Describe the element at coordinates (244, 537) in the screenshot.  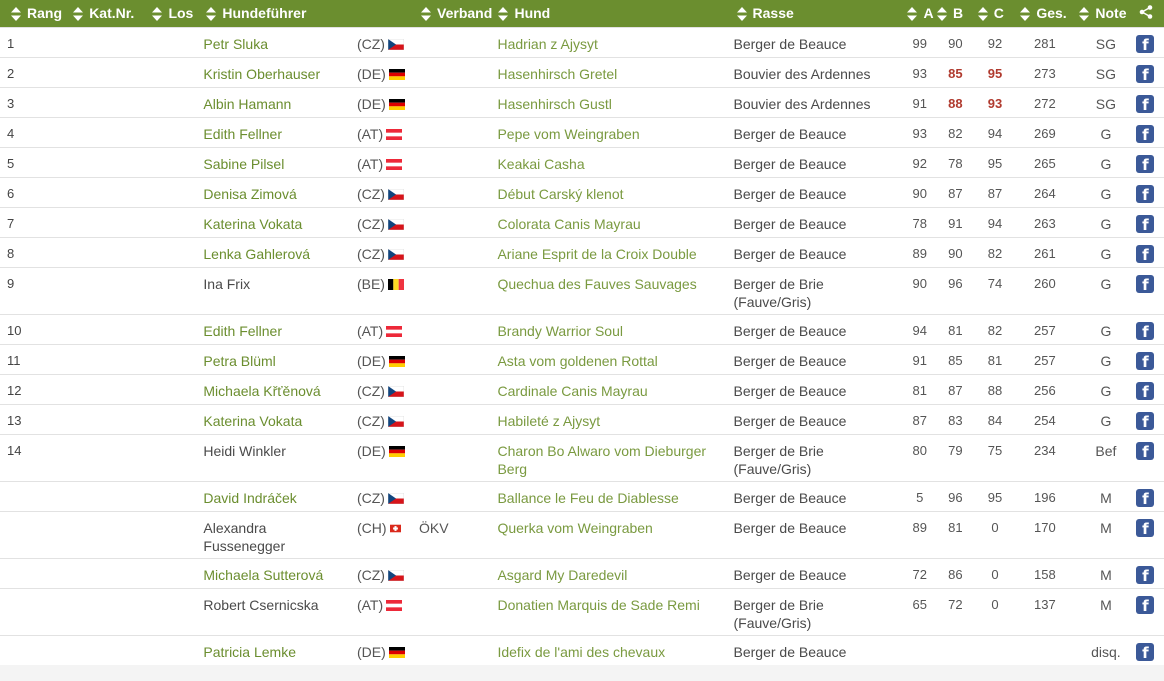
I see `handler-name: Alexandra Fussenegger` at that location.